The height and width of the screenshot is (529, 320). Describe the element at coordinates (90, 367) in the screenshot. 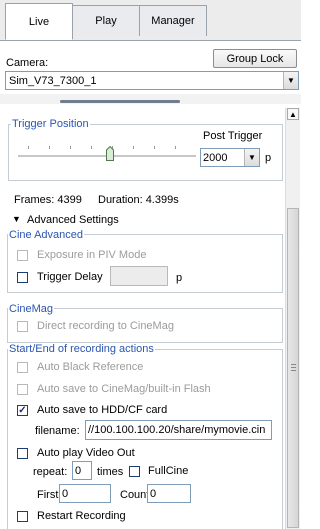

I see `auto-black-label: Auto Black Reference` at that location.